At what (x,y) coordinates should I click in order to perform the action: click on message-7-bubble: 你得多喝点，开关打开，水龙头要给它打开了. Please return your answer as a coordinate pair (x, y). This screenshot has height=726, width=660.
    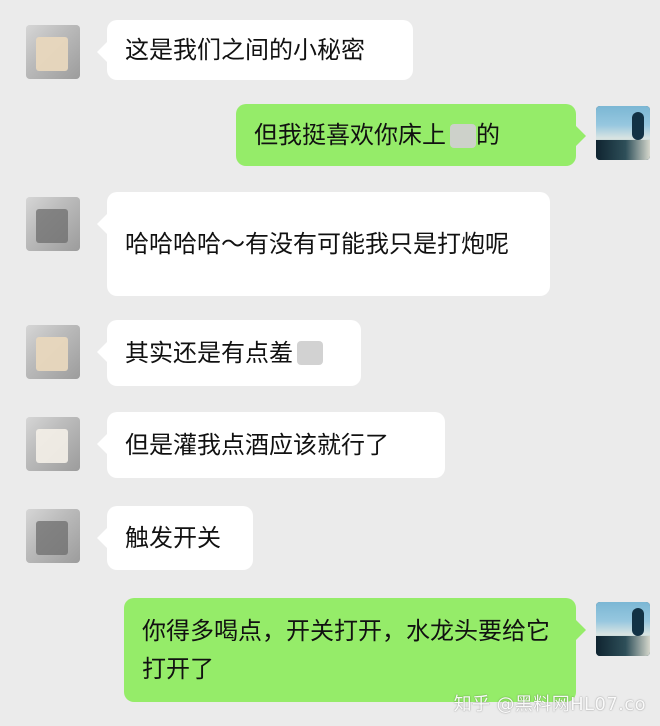
    Looking at the image, I should click on (355, 650).